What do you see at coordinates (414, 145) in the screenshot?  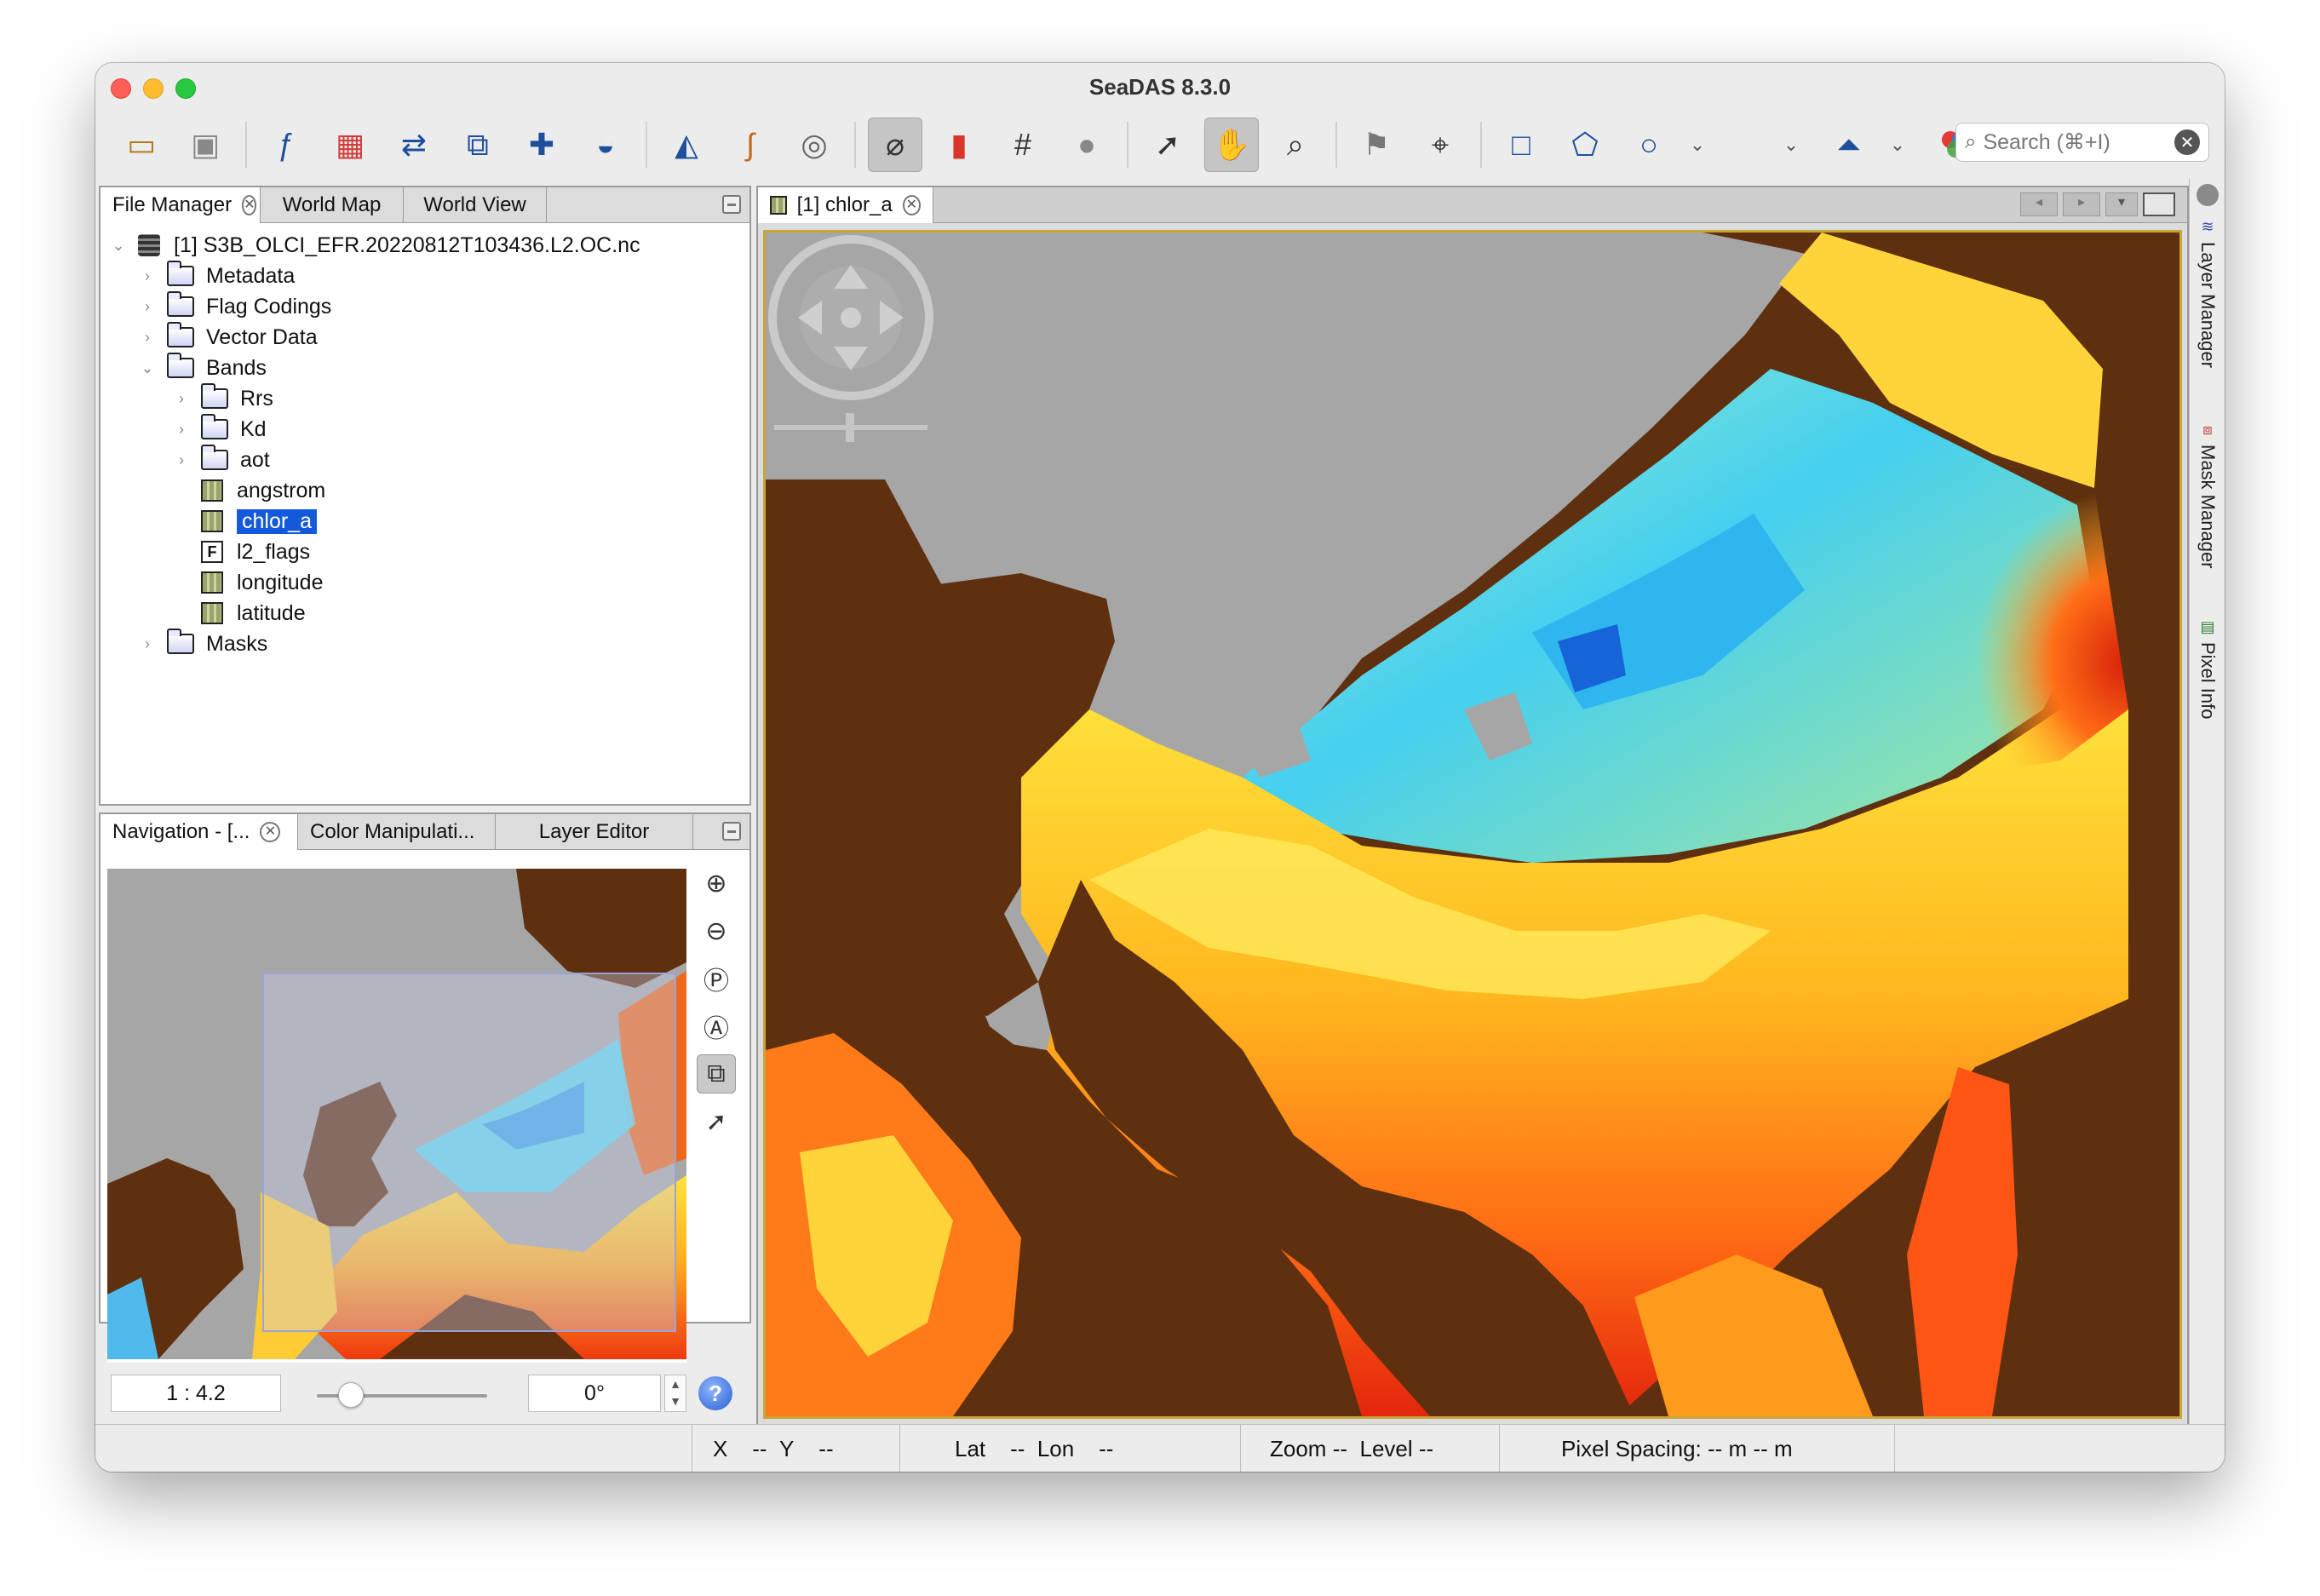 I see `collocation-icon: ⇄` at bounding box center [414, 145].